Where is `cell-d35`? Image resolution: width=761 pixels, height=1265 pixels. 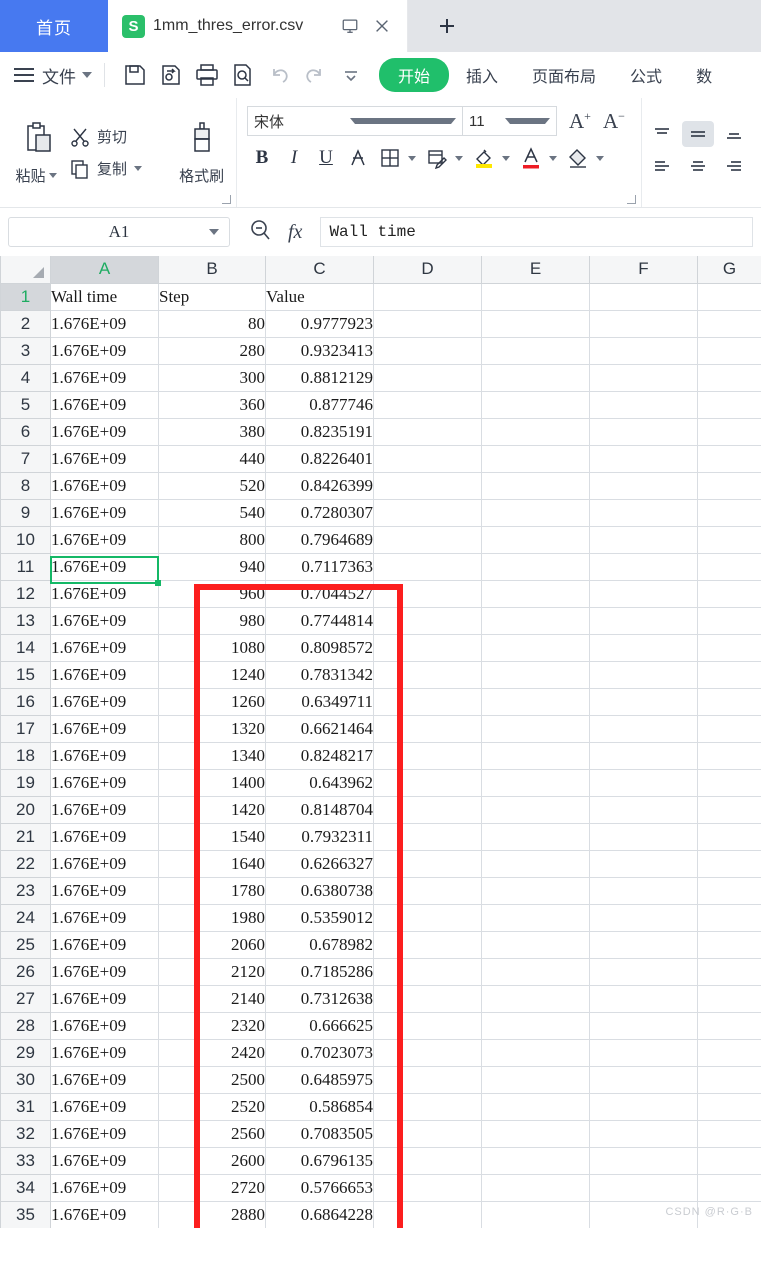
cell-d35 is located at coordinates (427, 1214).